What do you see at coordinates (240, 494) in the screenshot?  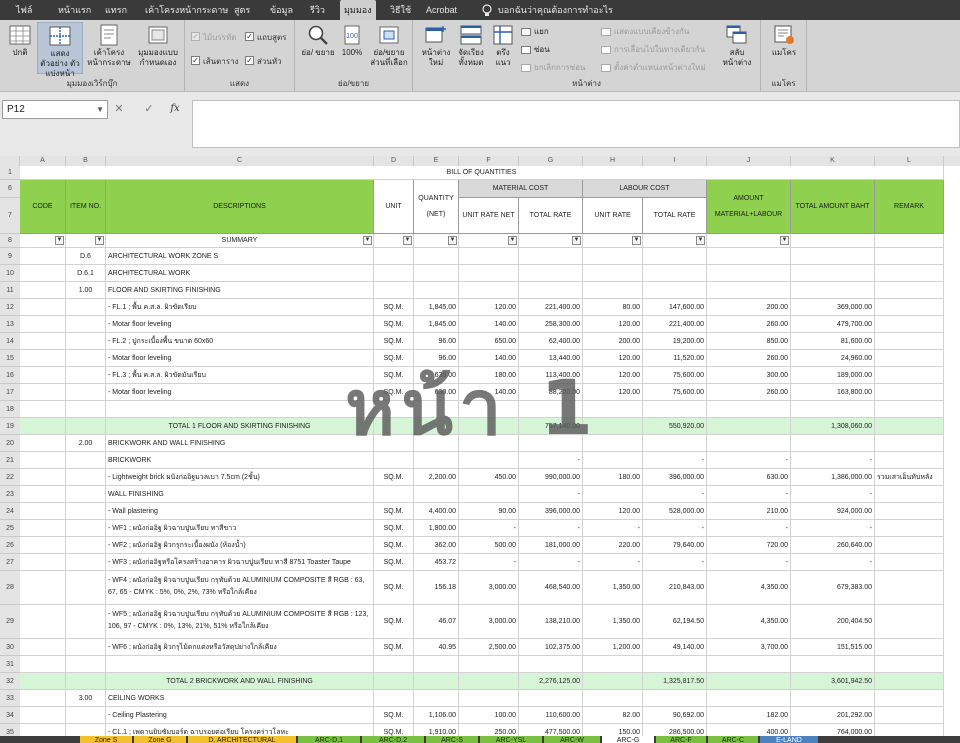 I see `description-cell: WALL FINISHING` at bounding box center [240, 494].